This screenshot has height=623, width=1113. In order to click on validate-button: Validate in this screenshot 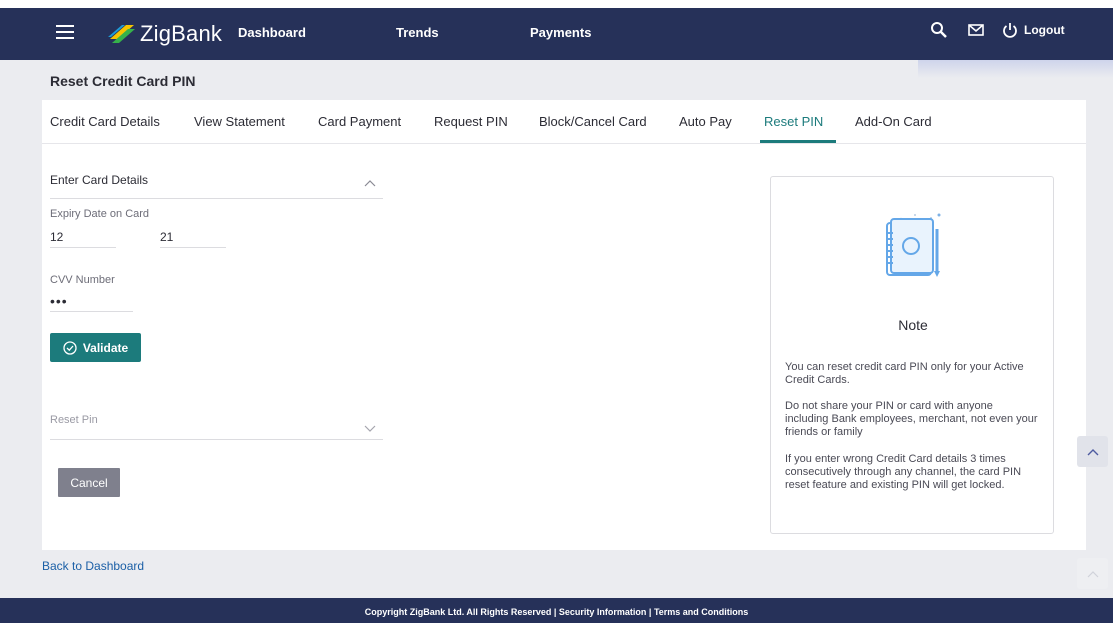, I will do `click(95, 347)`.